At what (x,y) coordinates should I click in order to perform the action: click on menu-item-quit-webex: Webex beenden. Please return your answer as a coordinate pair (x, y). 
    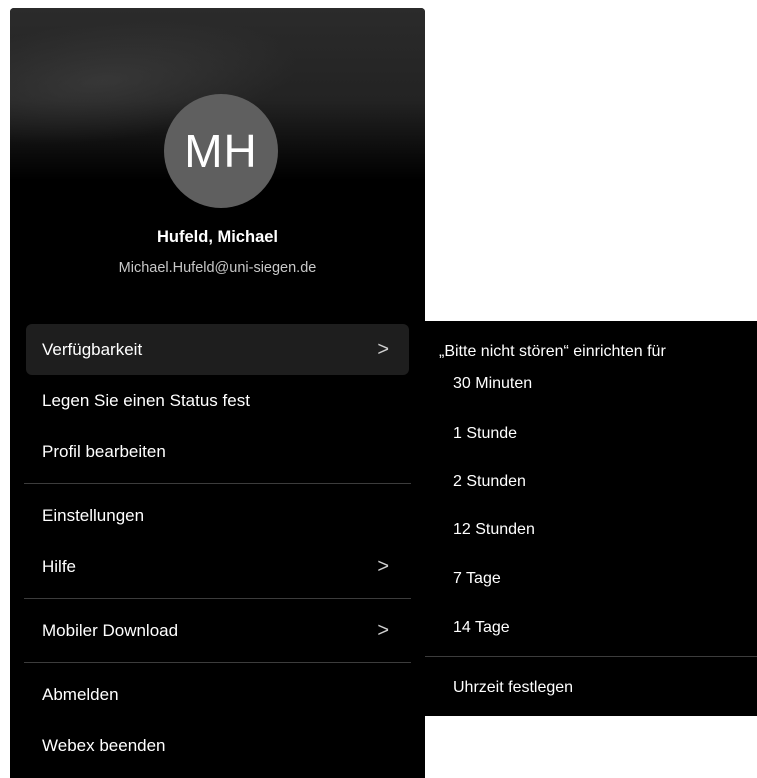
    Looking at the image, I should click on (217, 745).